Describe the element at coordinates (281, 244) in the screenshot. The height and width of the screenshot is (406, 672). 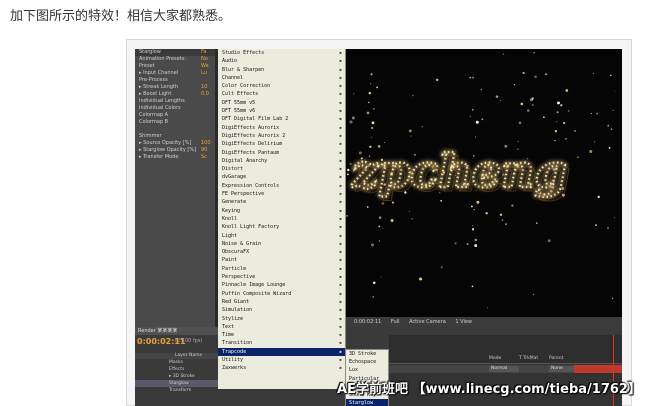
I see `menu-item: Noise & Grain ▶` at that location.